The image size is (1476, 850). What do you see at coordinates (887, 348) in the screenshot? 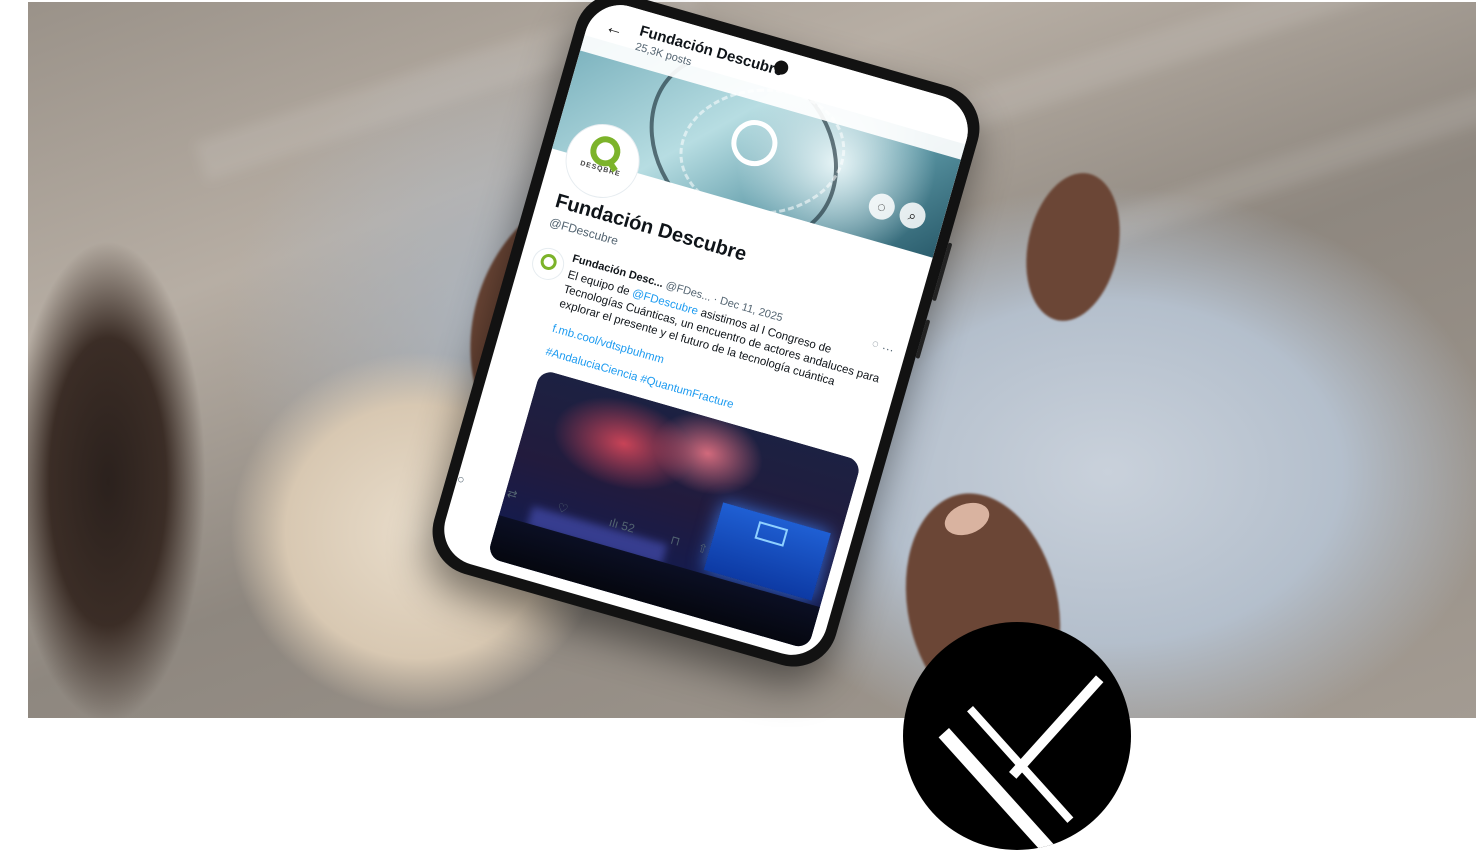
I see `more-icon: ···` at bounding box center [887, 348].